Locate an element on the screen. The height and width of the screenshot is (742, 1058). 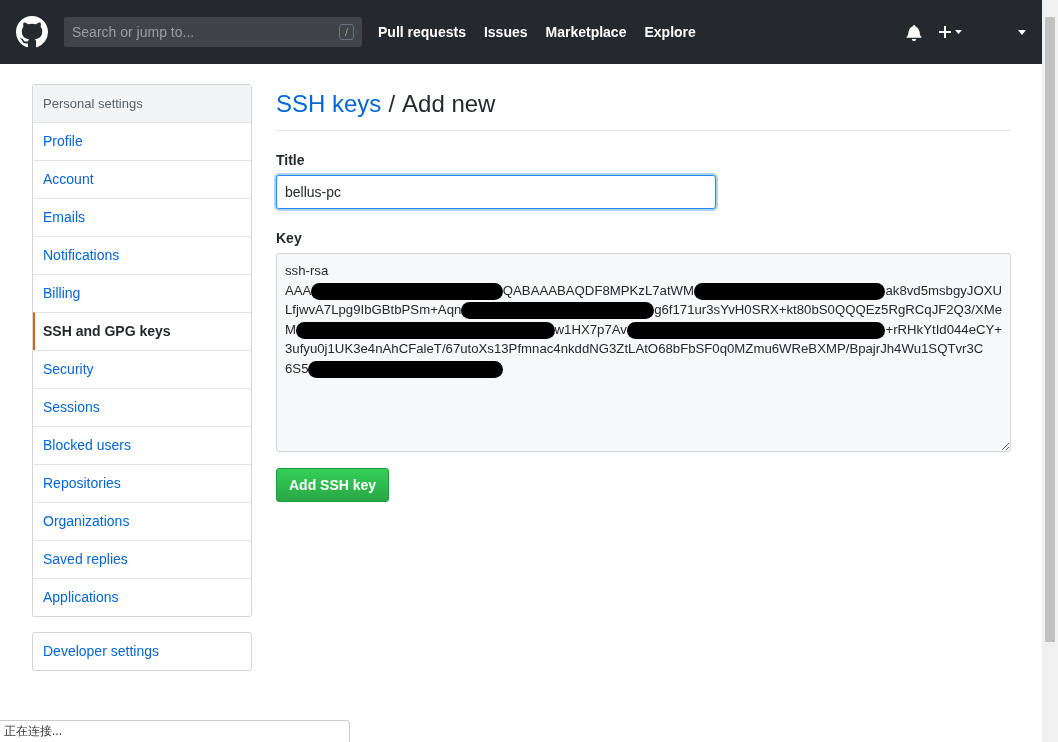
plus-caret-icon is located at coordinates (951, 32).